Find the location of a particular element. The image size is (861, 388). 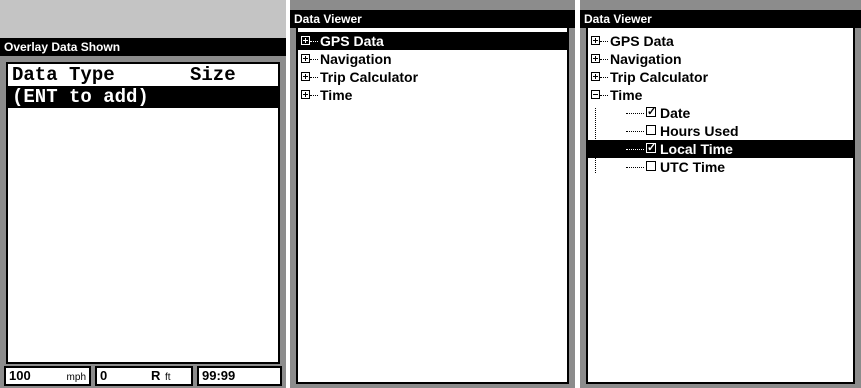

add-item-row: (ENT to add) is located at coordinates (143, 97).